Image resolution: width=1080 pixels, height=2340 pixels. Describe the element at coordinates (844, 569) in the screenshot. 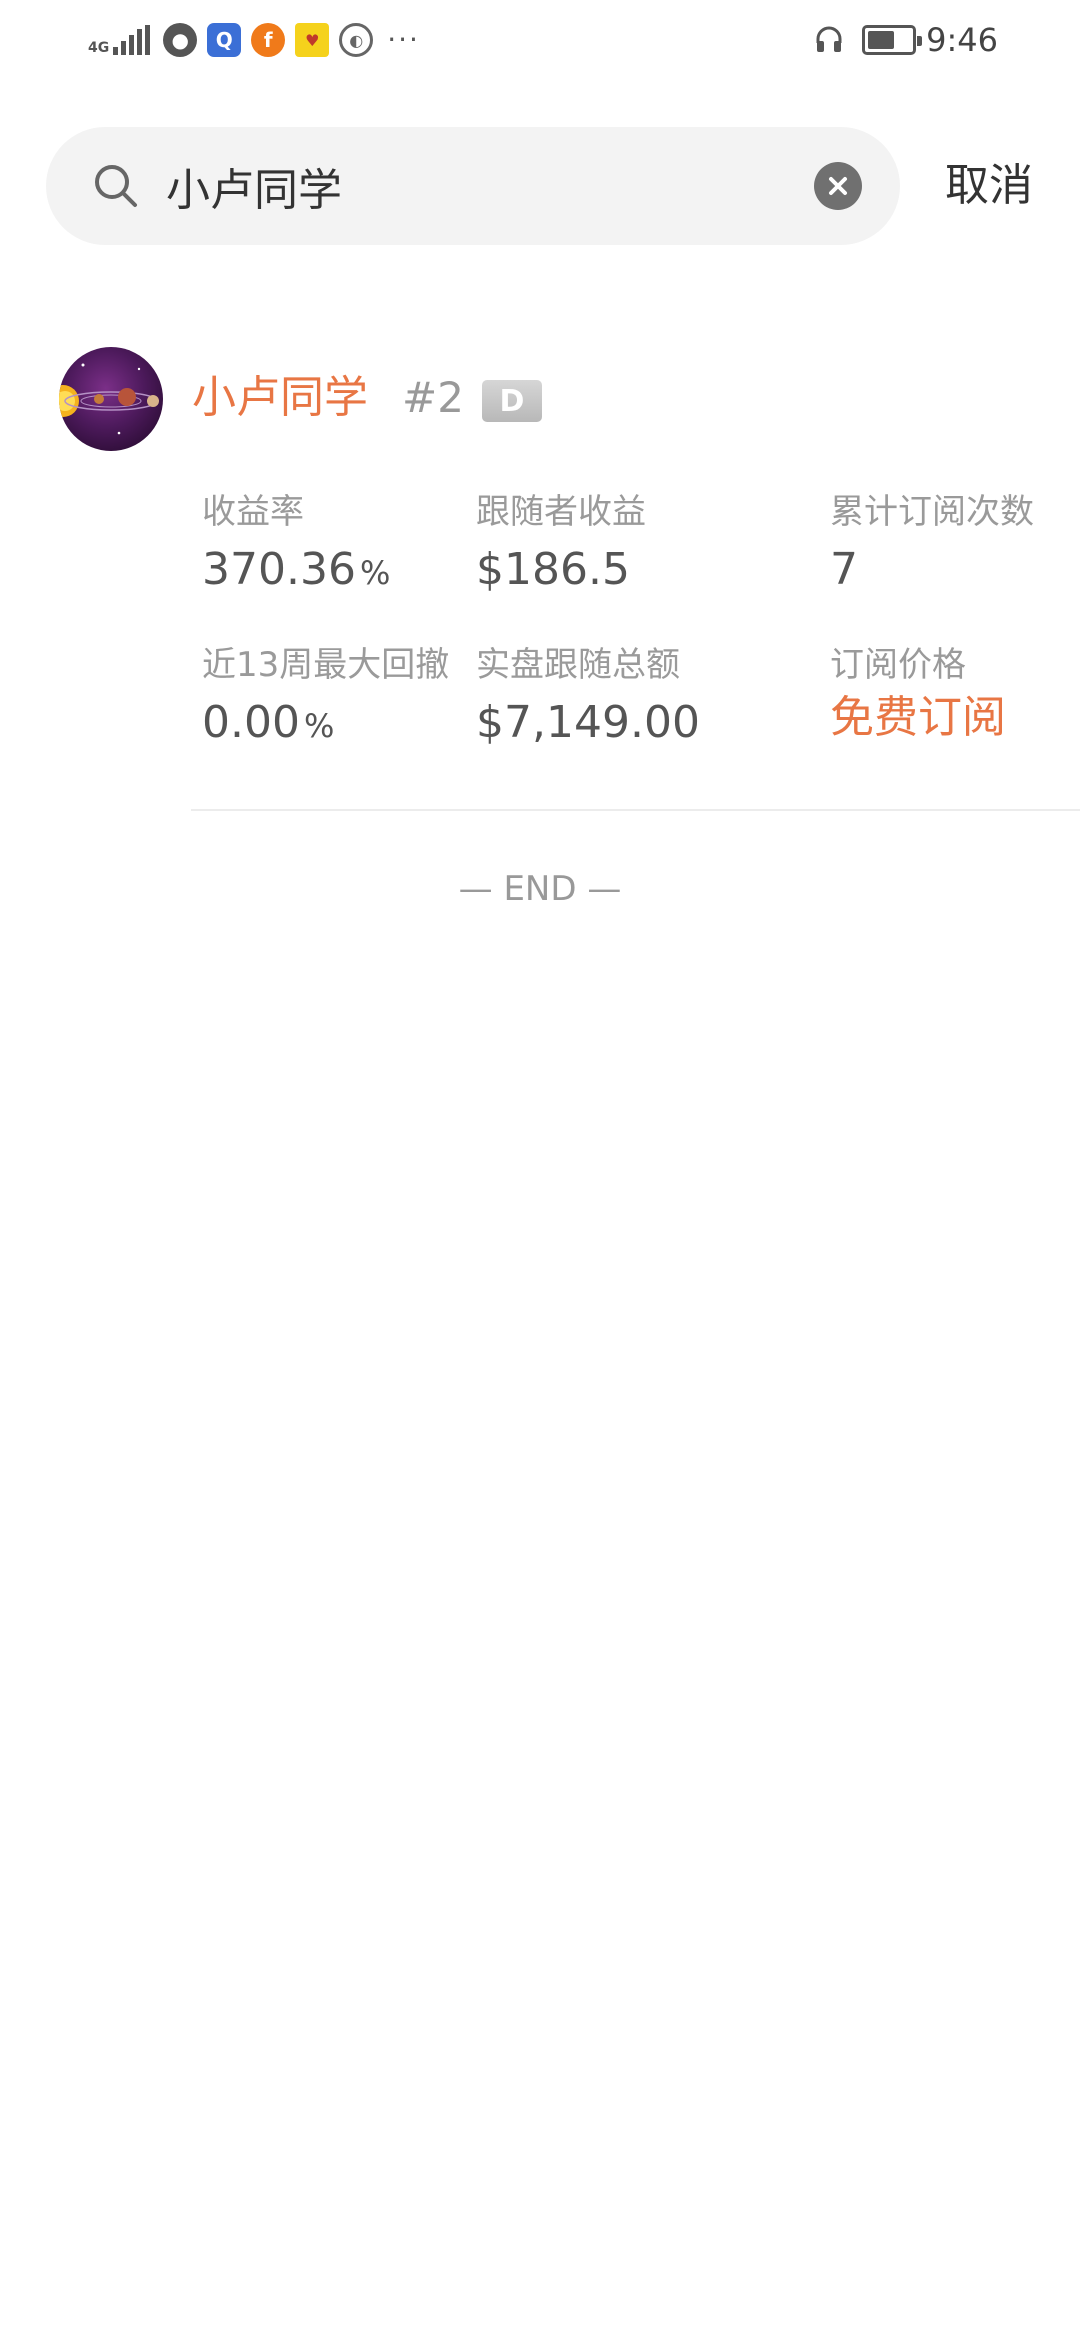

I see `subscriptions-value: 7` at that location.